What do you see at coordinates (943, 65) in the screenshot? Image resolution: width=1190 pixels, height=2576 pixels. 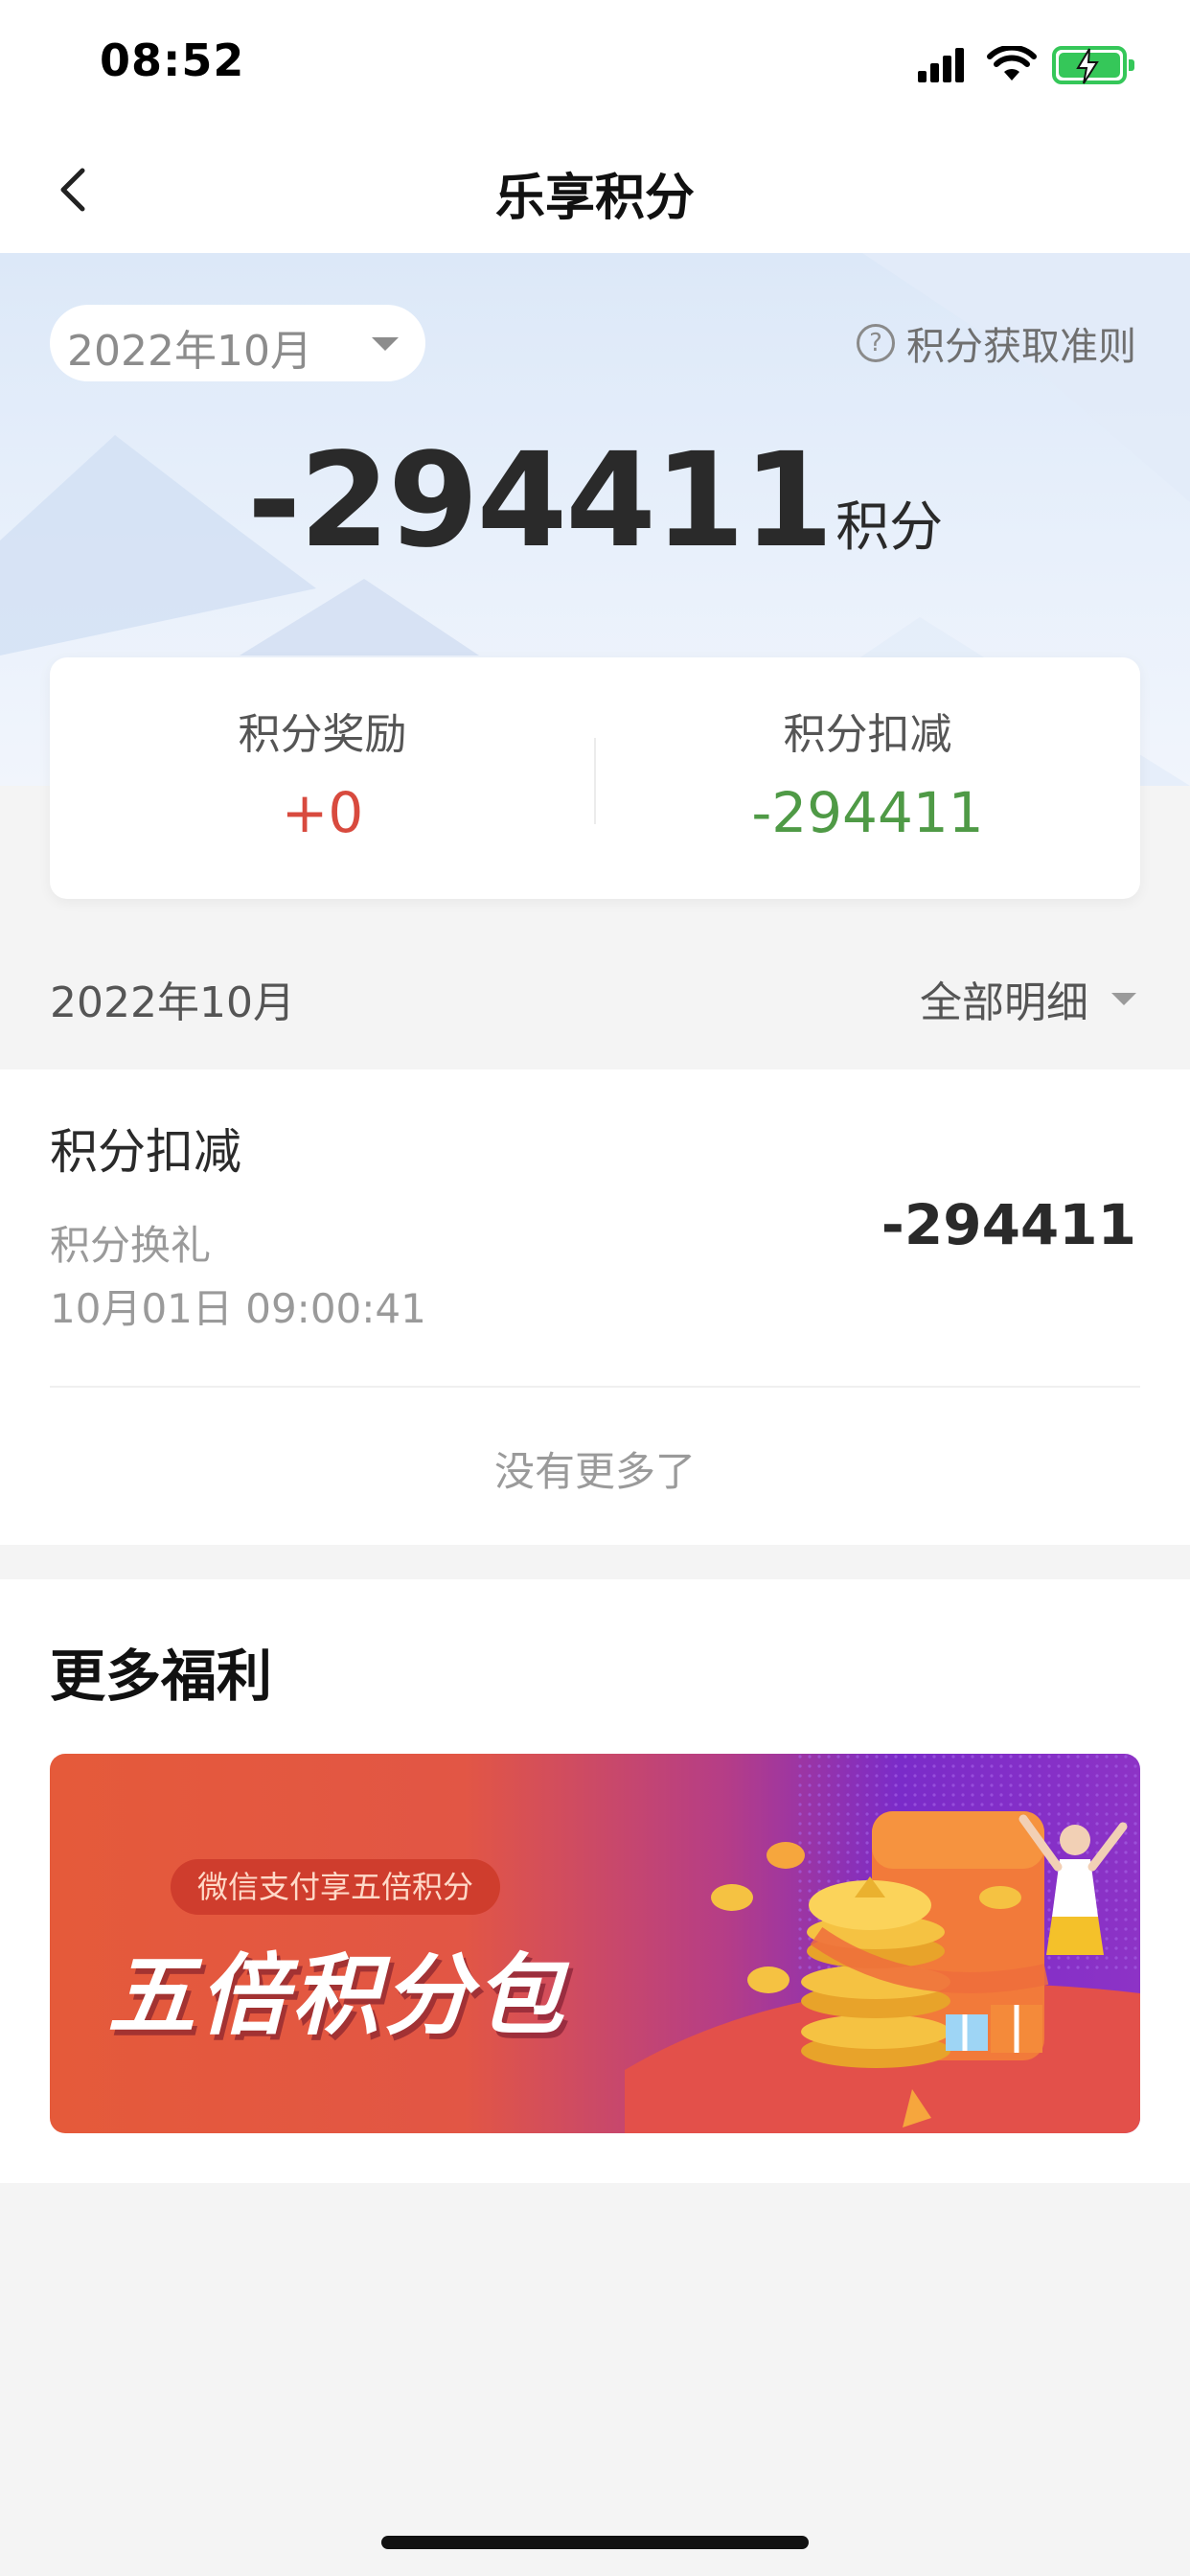 I see `cellular-signal-icon` at bounding box center [943, 65].